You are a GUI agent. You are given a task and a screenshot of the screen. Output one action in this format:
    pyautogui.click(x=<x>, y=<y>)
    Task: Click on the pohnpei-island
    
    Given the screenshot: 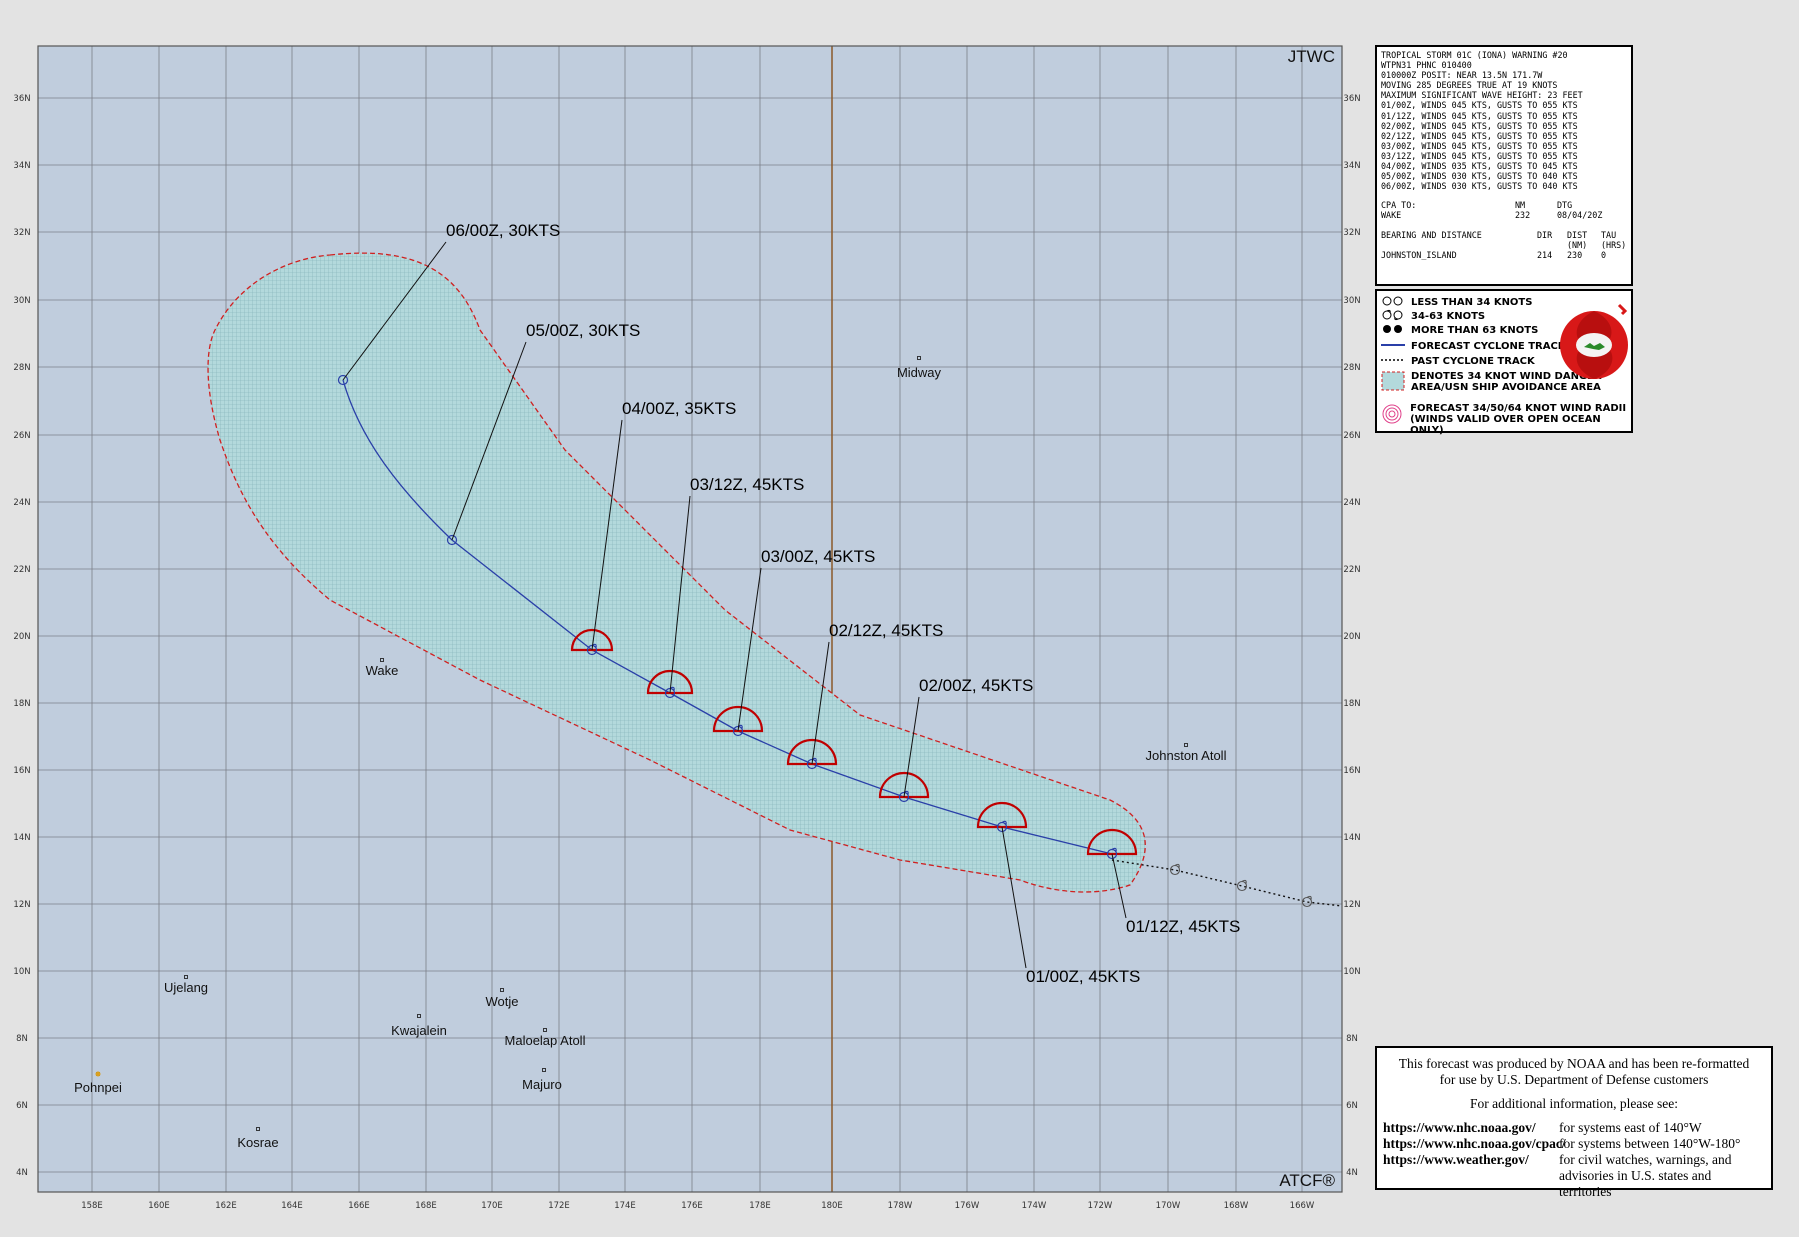 What is the action you would take?
    pyautogui.click(x=98, y=1074)
    